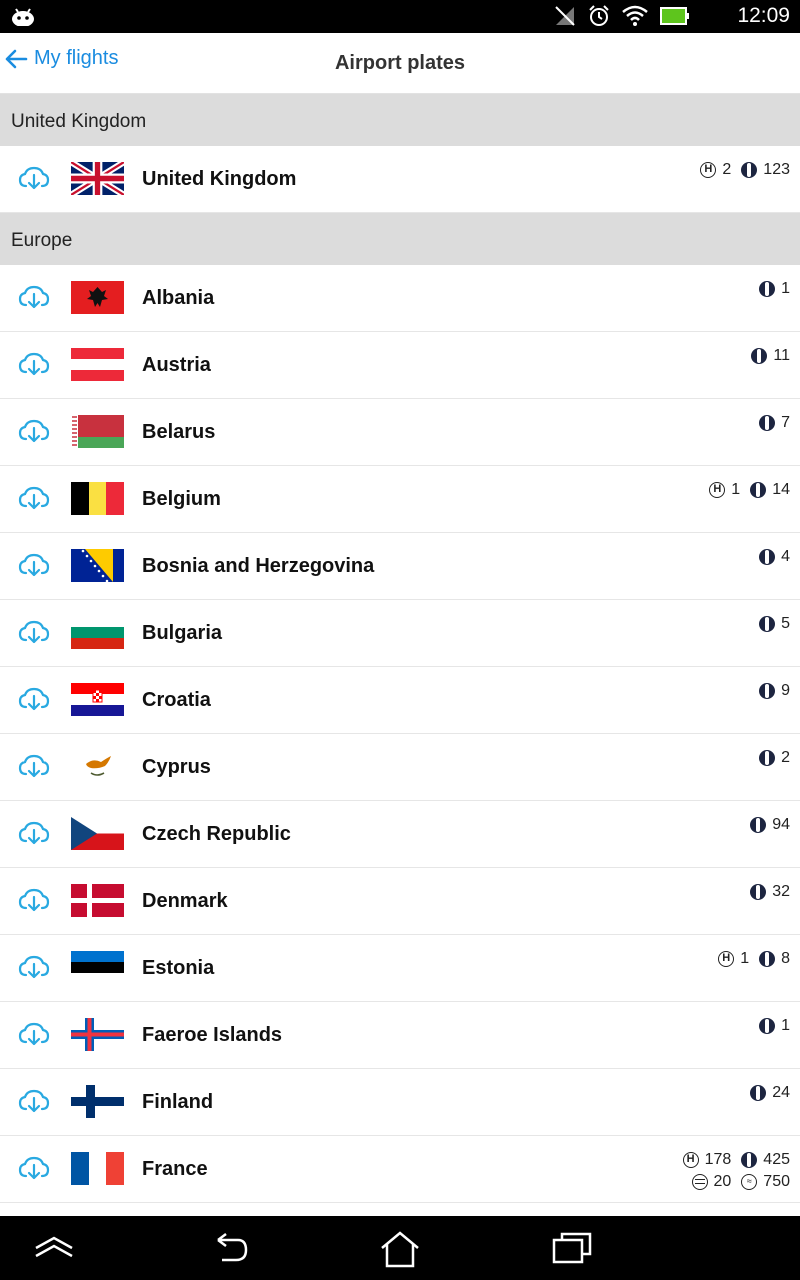 The height and width of the screenshot is (1280, 800). Describe the element at coordinates (770, 825) in the screenshot. I see `plate-count: 94` at that location.